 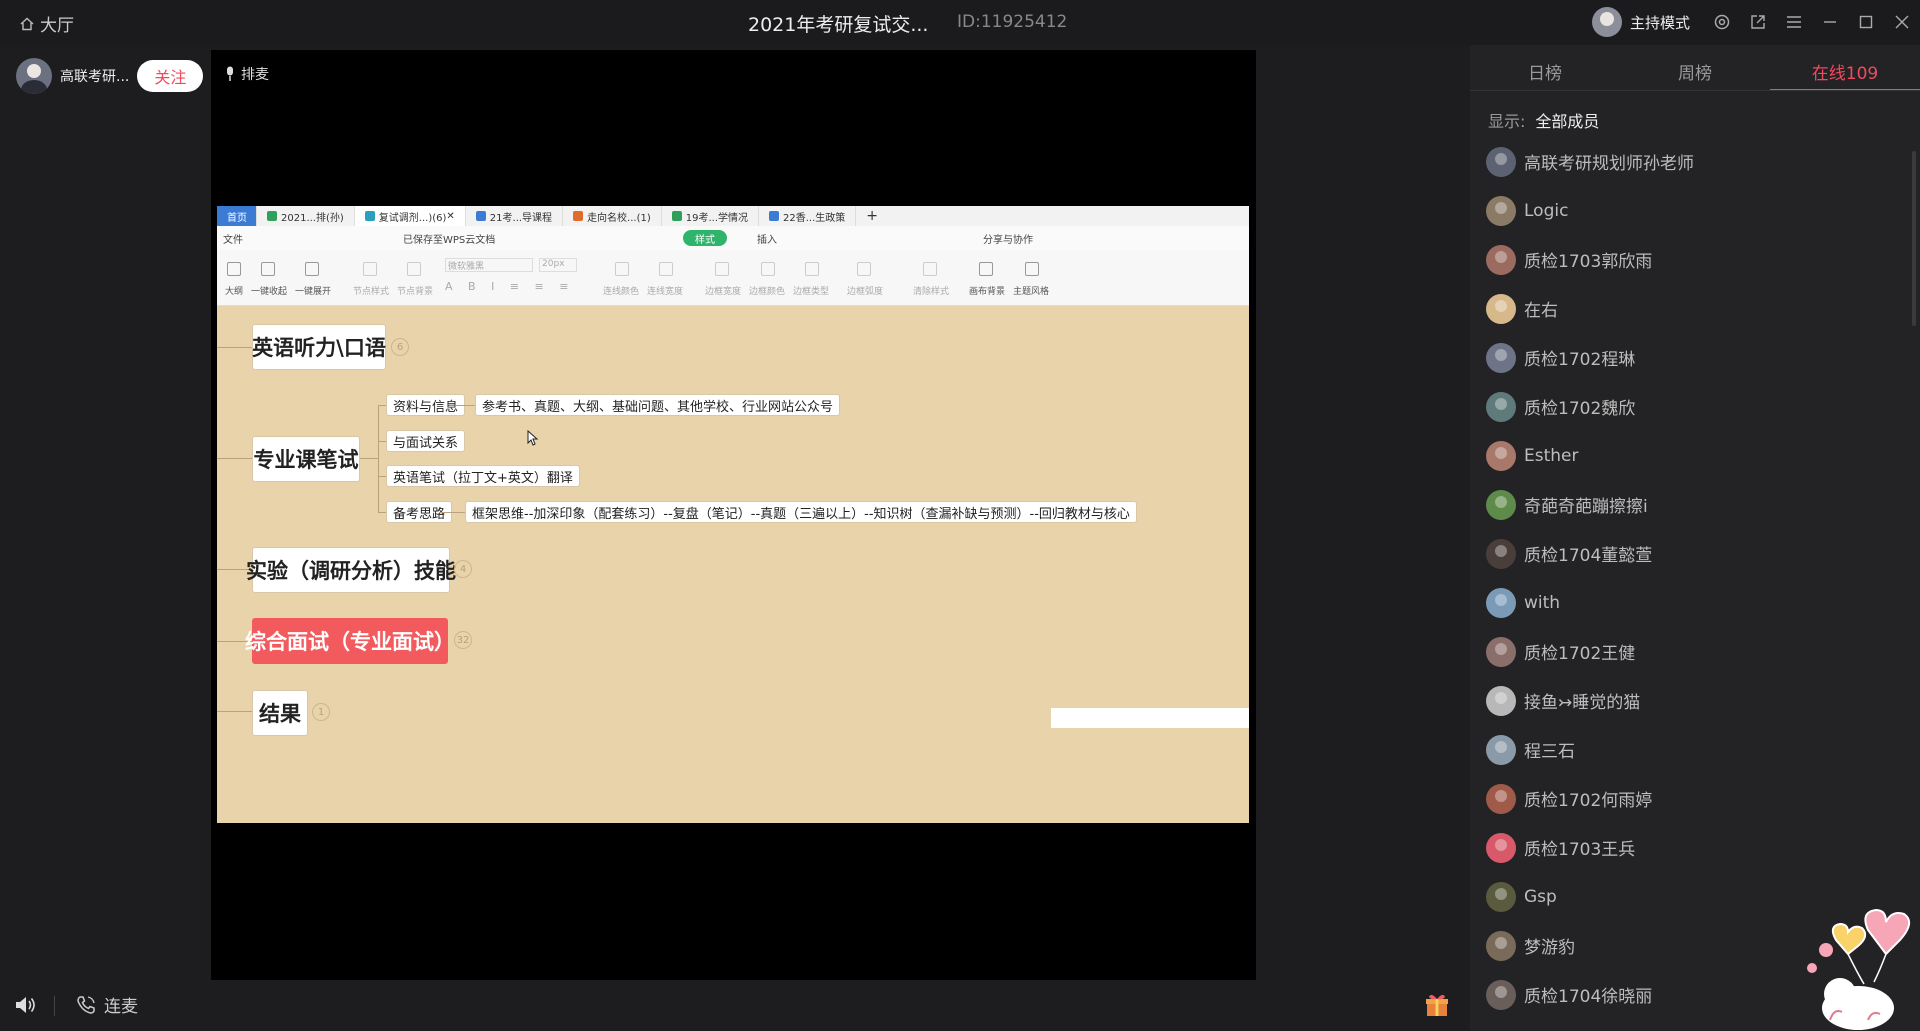 What do you see at coordinates (1691, 161) in the screenshot?
I see `member-row: 高联考研规划师孙老师` at bounding box center [1691, 161].